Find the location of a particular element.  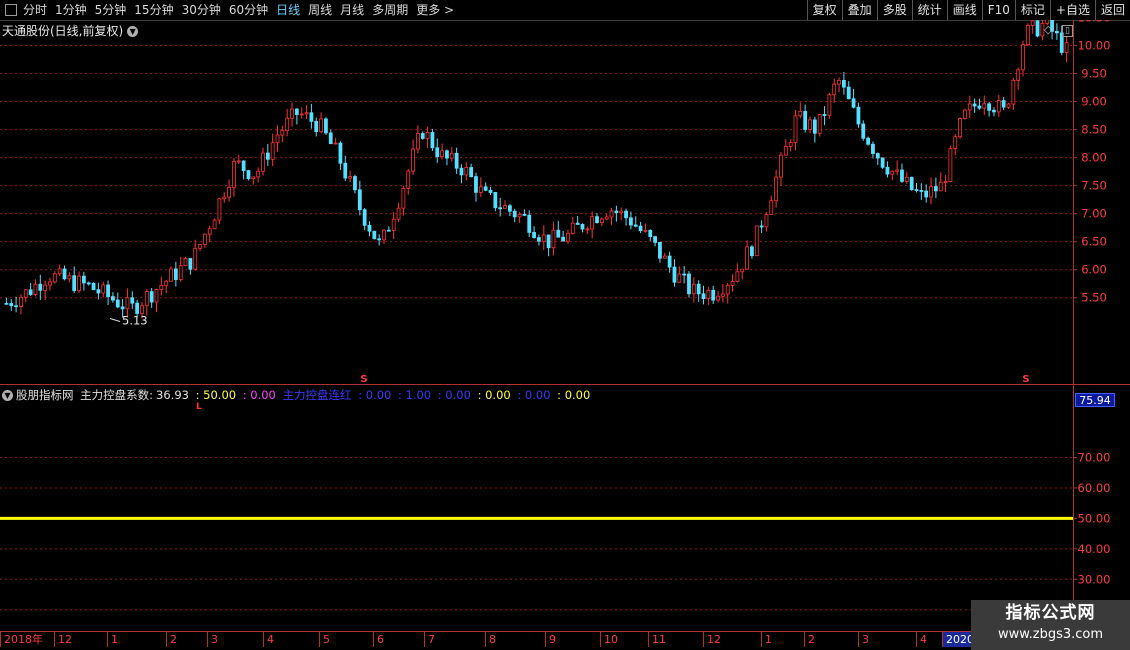

layout-toggle-icon is located at coordinates (11, 10).